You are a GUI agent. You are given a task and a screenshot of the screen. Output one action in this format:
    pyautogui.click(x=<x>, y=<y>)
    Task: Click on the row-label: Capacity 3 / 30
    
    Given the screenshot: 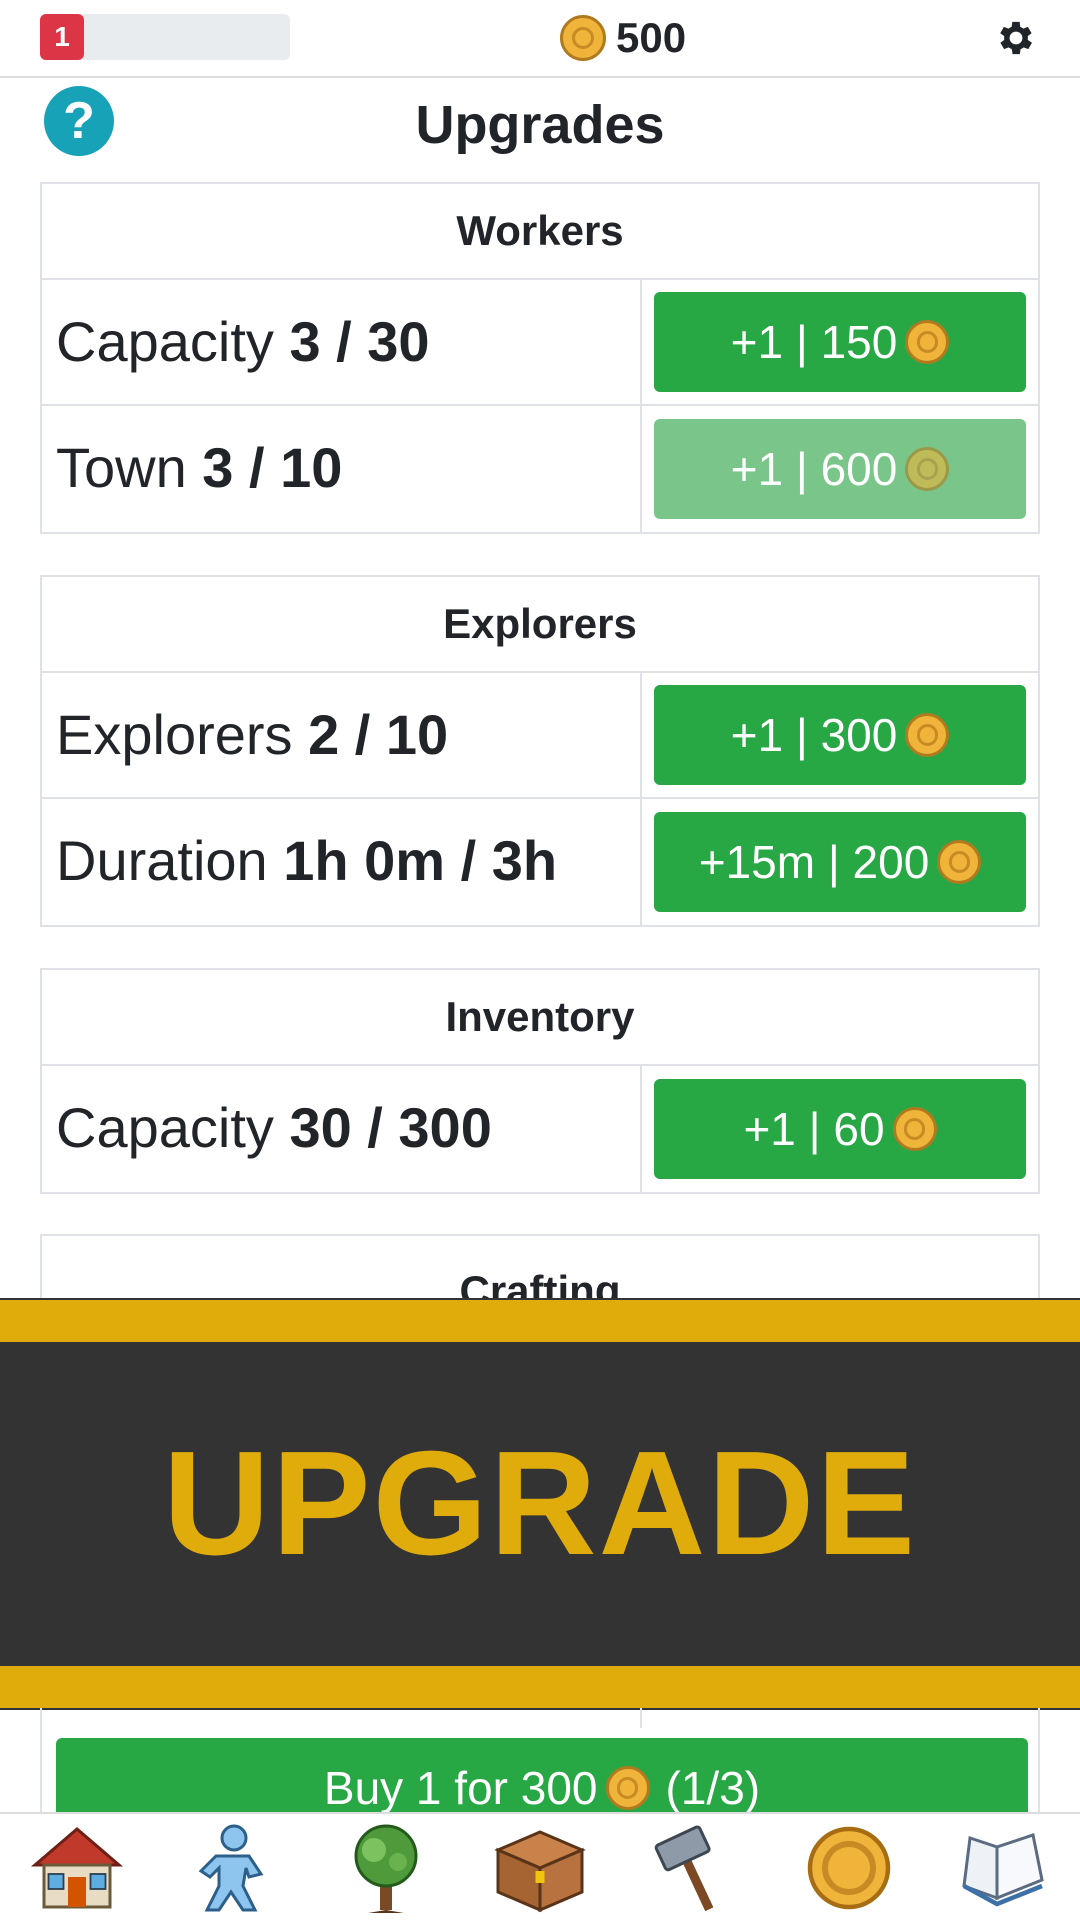 What is the action you would take?
    pyautogui.click(x=342, y=342)
    